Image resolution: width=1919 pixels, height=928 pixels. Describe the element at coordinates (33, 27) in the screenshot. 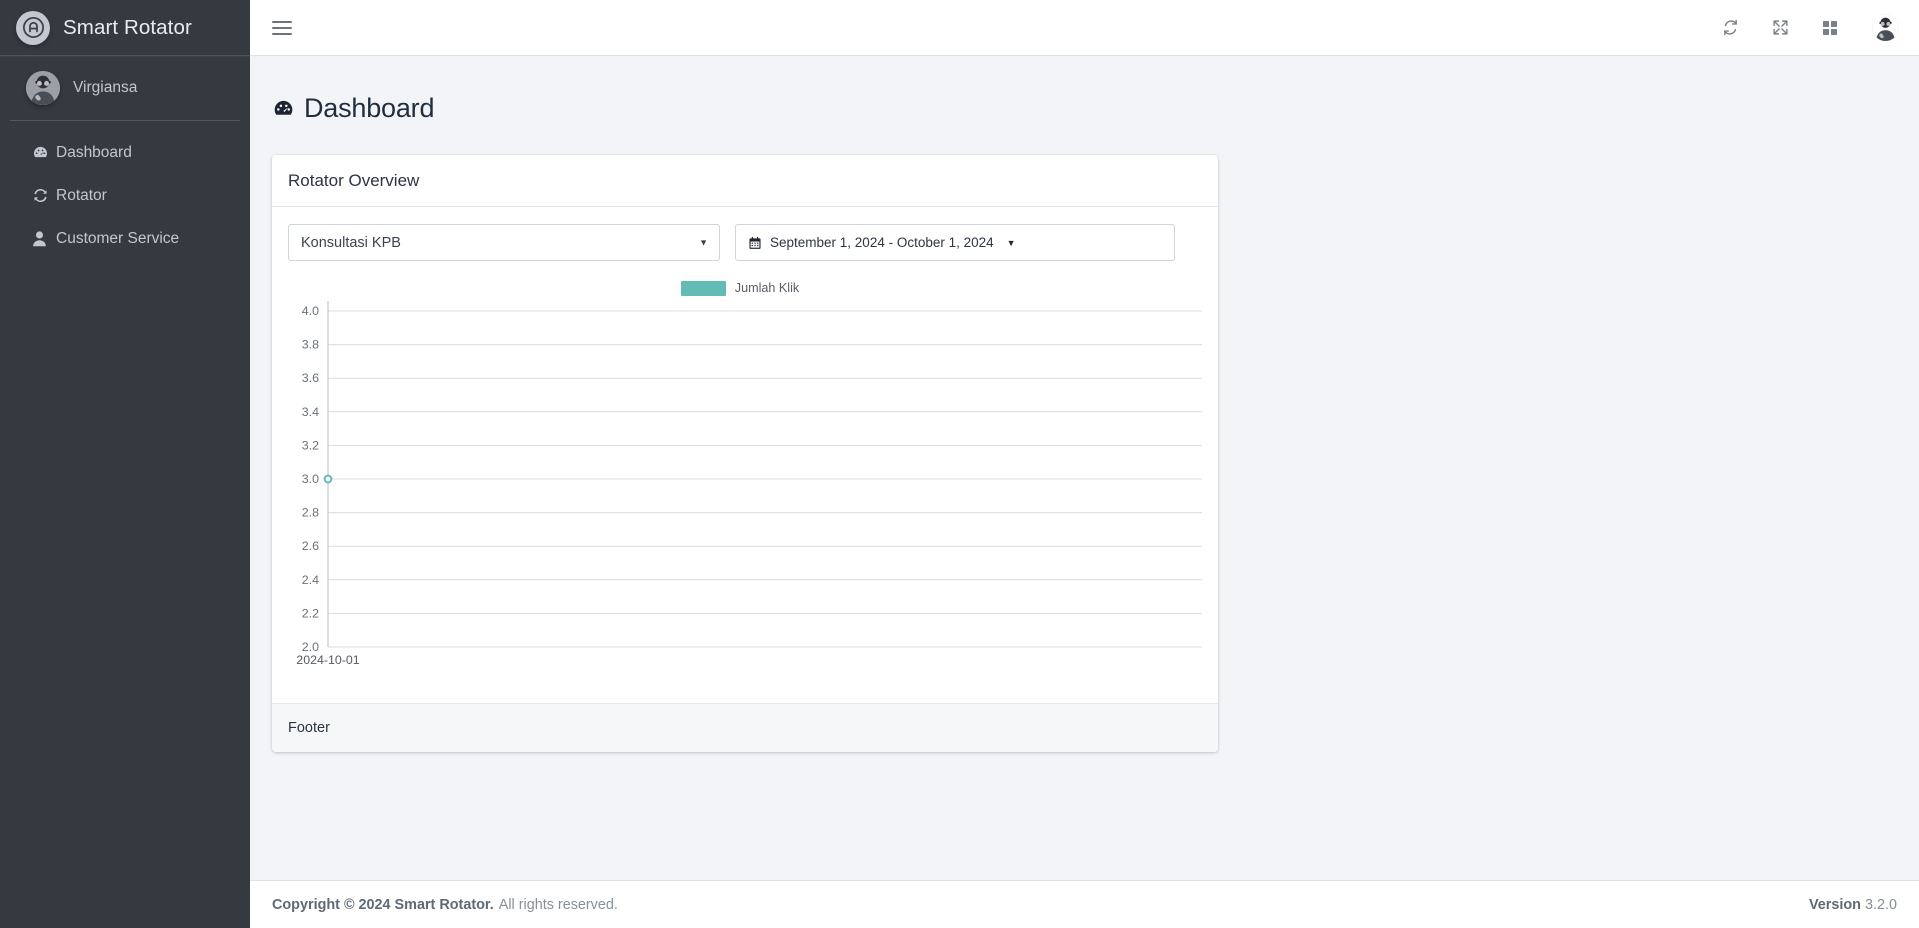

I see `rotator-logo-icon` at that location.